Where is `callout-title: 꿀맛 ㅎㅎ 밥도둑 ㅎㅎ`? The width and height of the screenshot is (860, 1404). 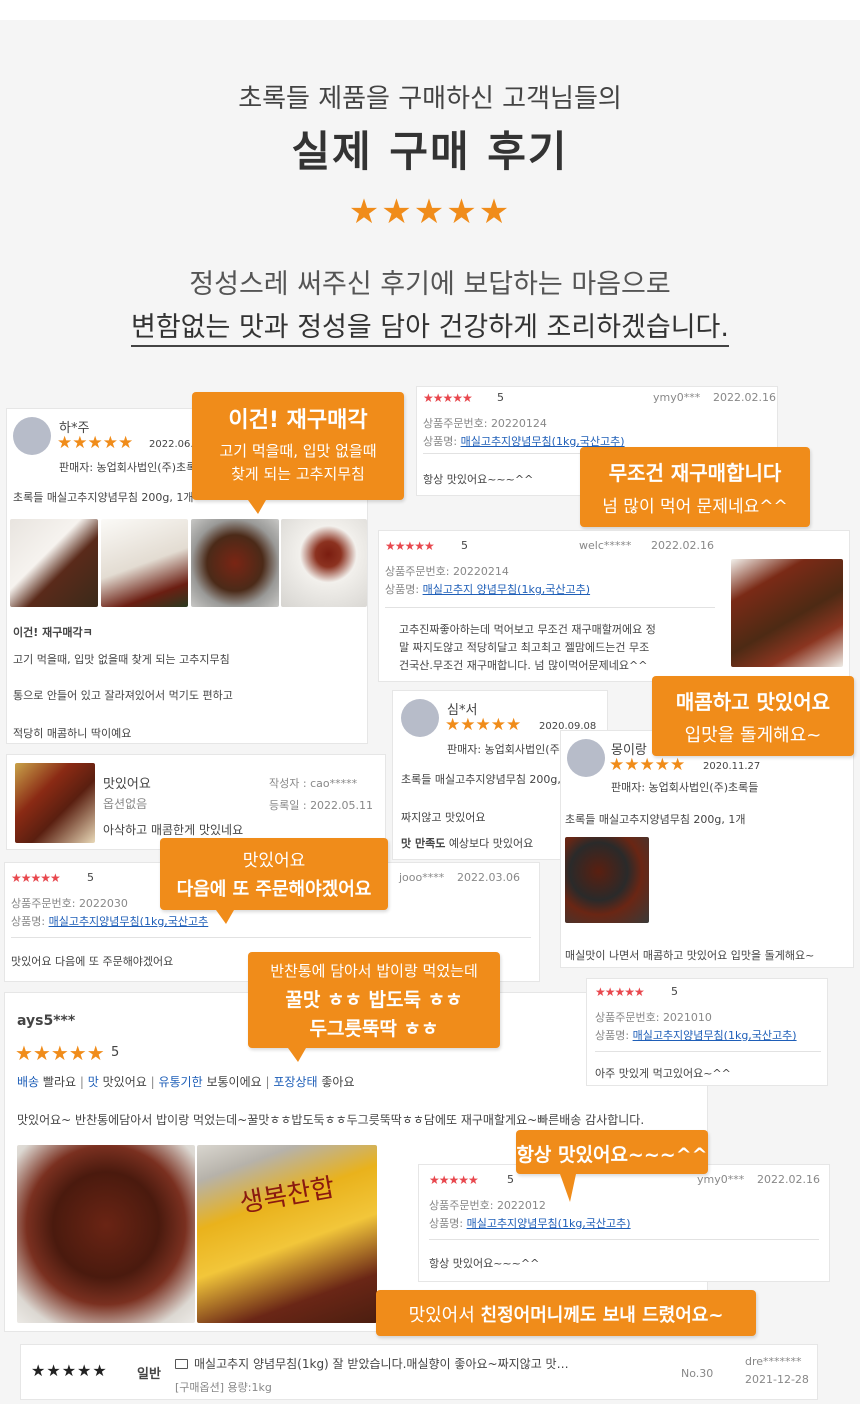
callout-title: 꿀맛 ㅎㅎ 밥도둑 ㅎㅎ is located at coordinates (374, 1000).